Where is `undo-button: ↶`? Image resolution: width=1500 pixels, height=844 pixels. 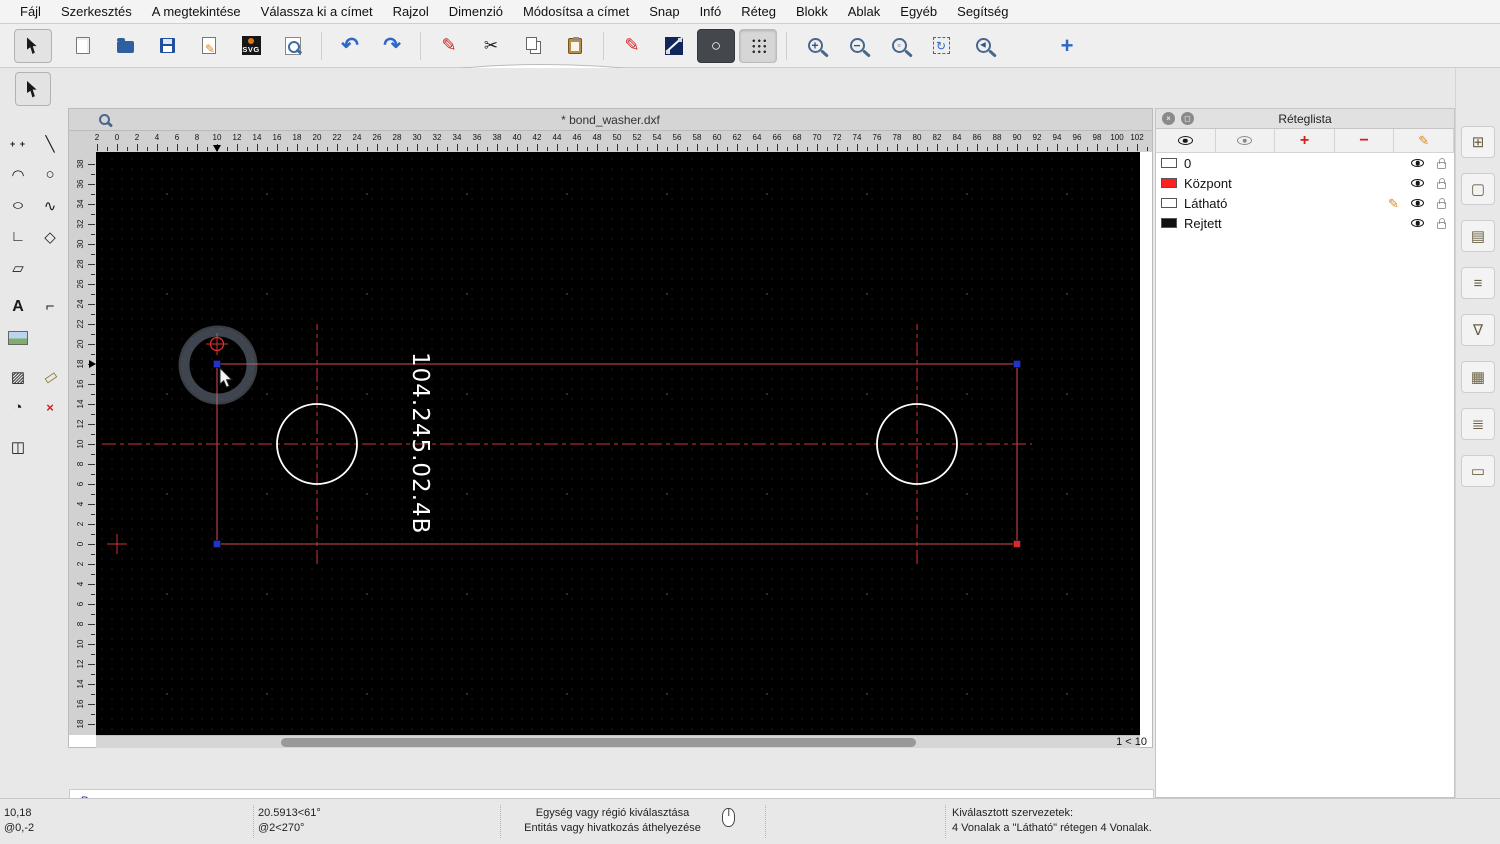 undo-button: ↶ is located at coordinates (350, 46).